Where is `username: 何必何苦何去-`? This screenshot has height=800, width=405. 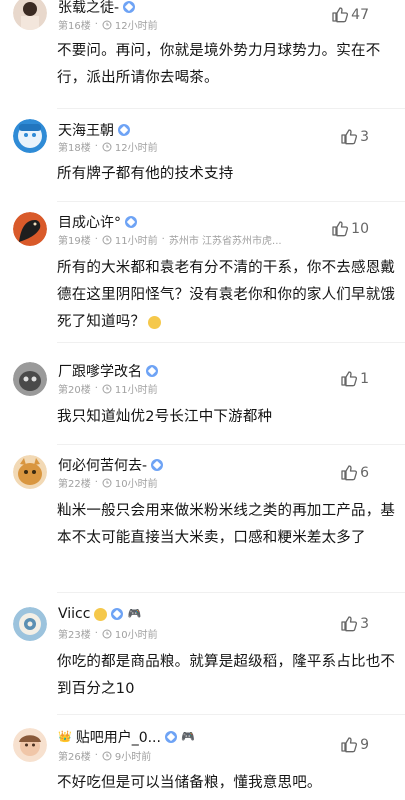 username: 何必何苦何去- is located at coordinates (111, 465).